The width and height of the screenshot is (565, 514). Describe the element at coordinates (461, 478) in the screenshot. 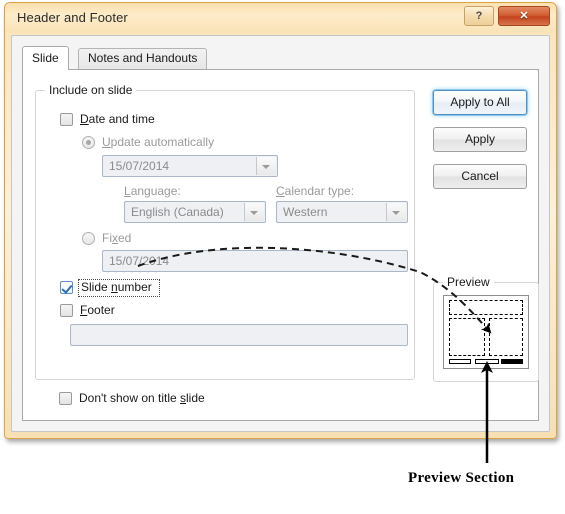

I see `preview-section-annotation-label: Preview Section` at that location.